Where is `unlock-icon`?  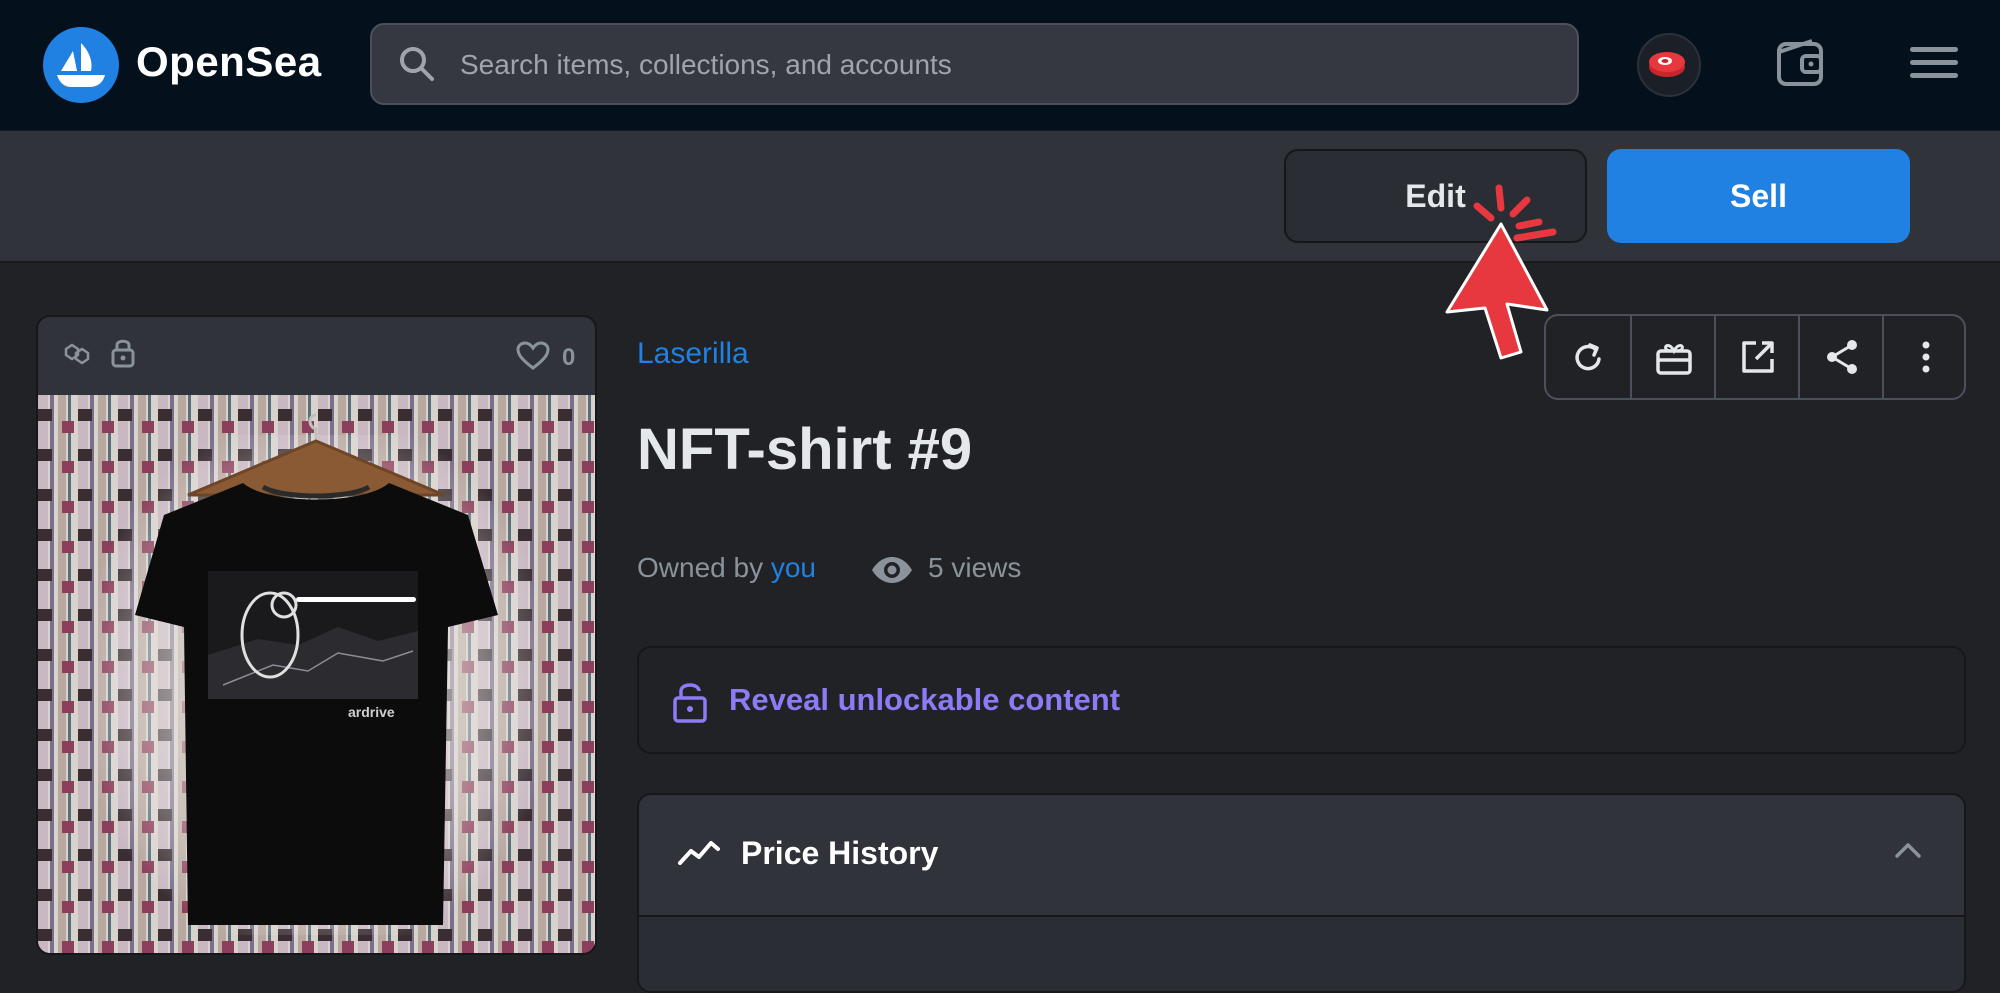
unlock-icon is located at coordinates (690, 703).